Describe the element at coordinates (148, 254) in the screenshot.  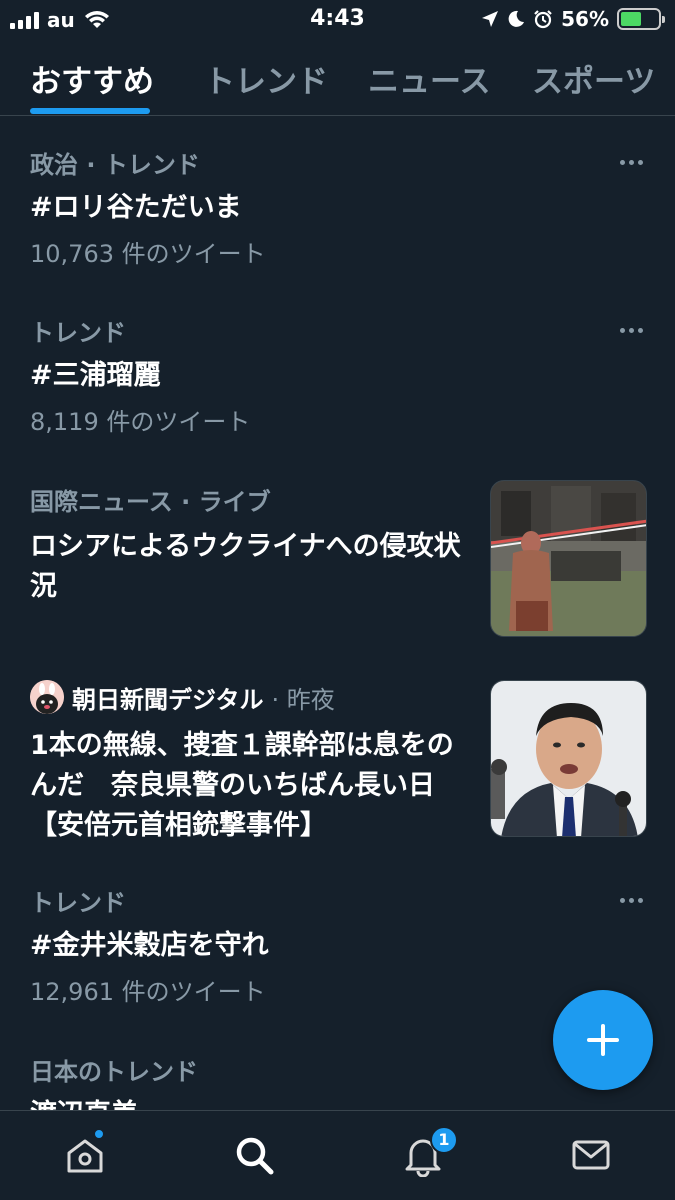
I see `trend-tweet-count: 10,763 件のツイート` at that location.